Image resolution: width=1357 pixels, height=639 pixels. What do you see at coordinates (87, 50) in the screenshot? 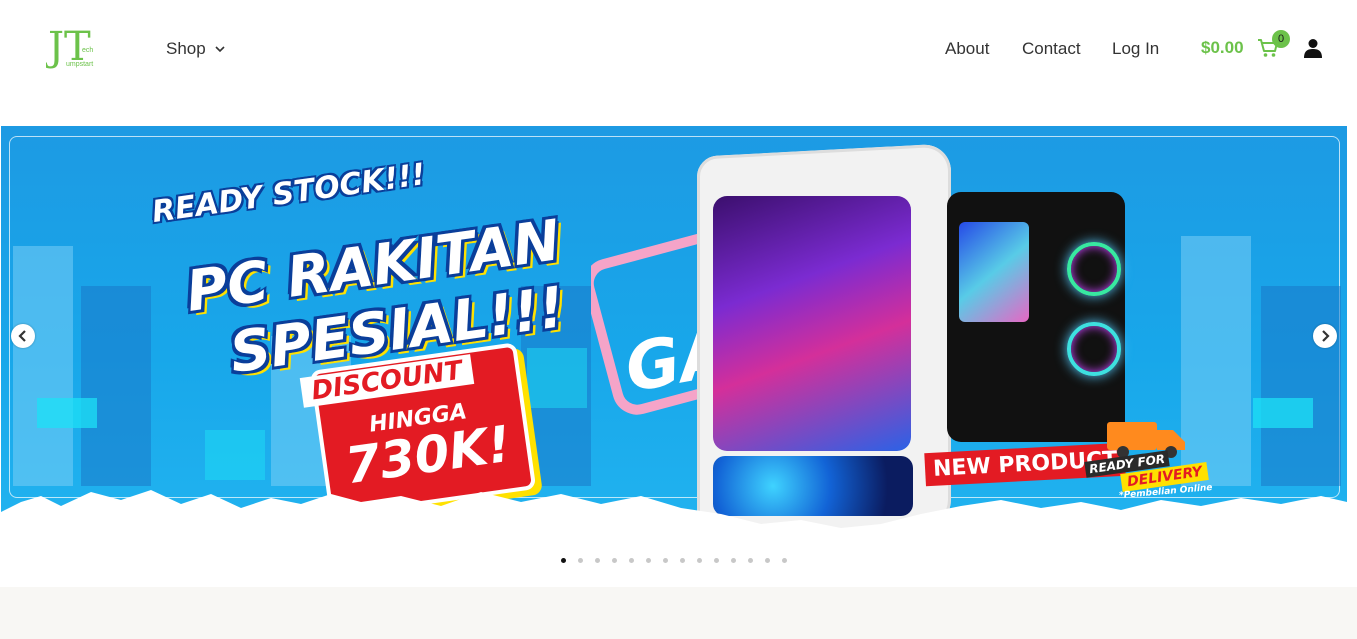
I see `logo-tagline-1: ech` at bounding box center [87, 50].